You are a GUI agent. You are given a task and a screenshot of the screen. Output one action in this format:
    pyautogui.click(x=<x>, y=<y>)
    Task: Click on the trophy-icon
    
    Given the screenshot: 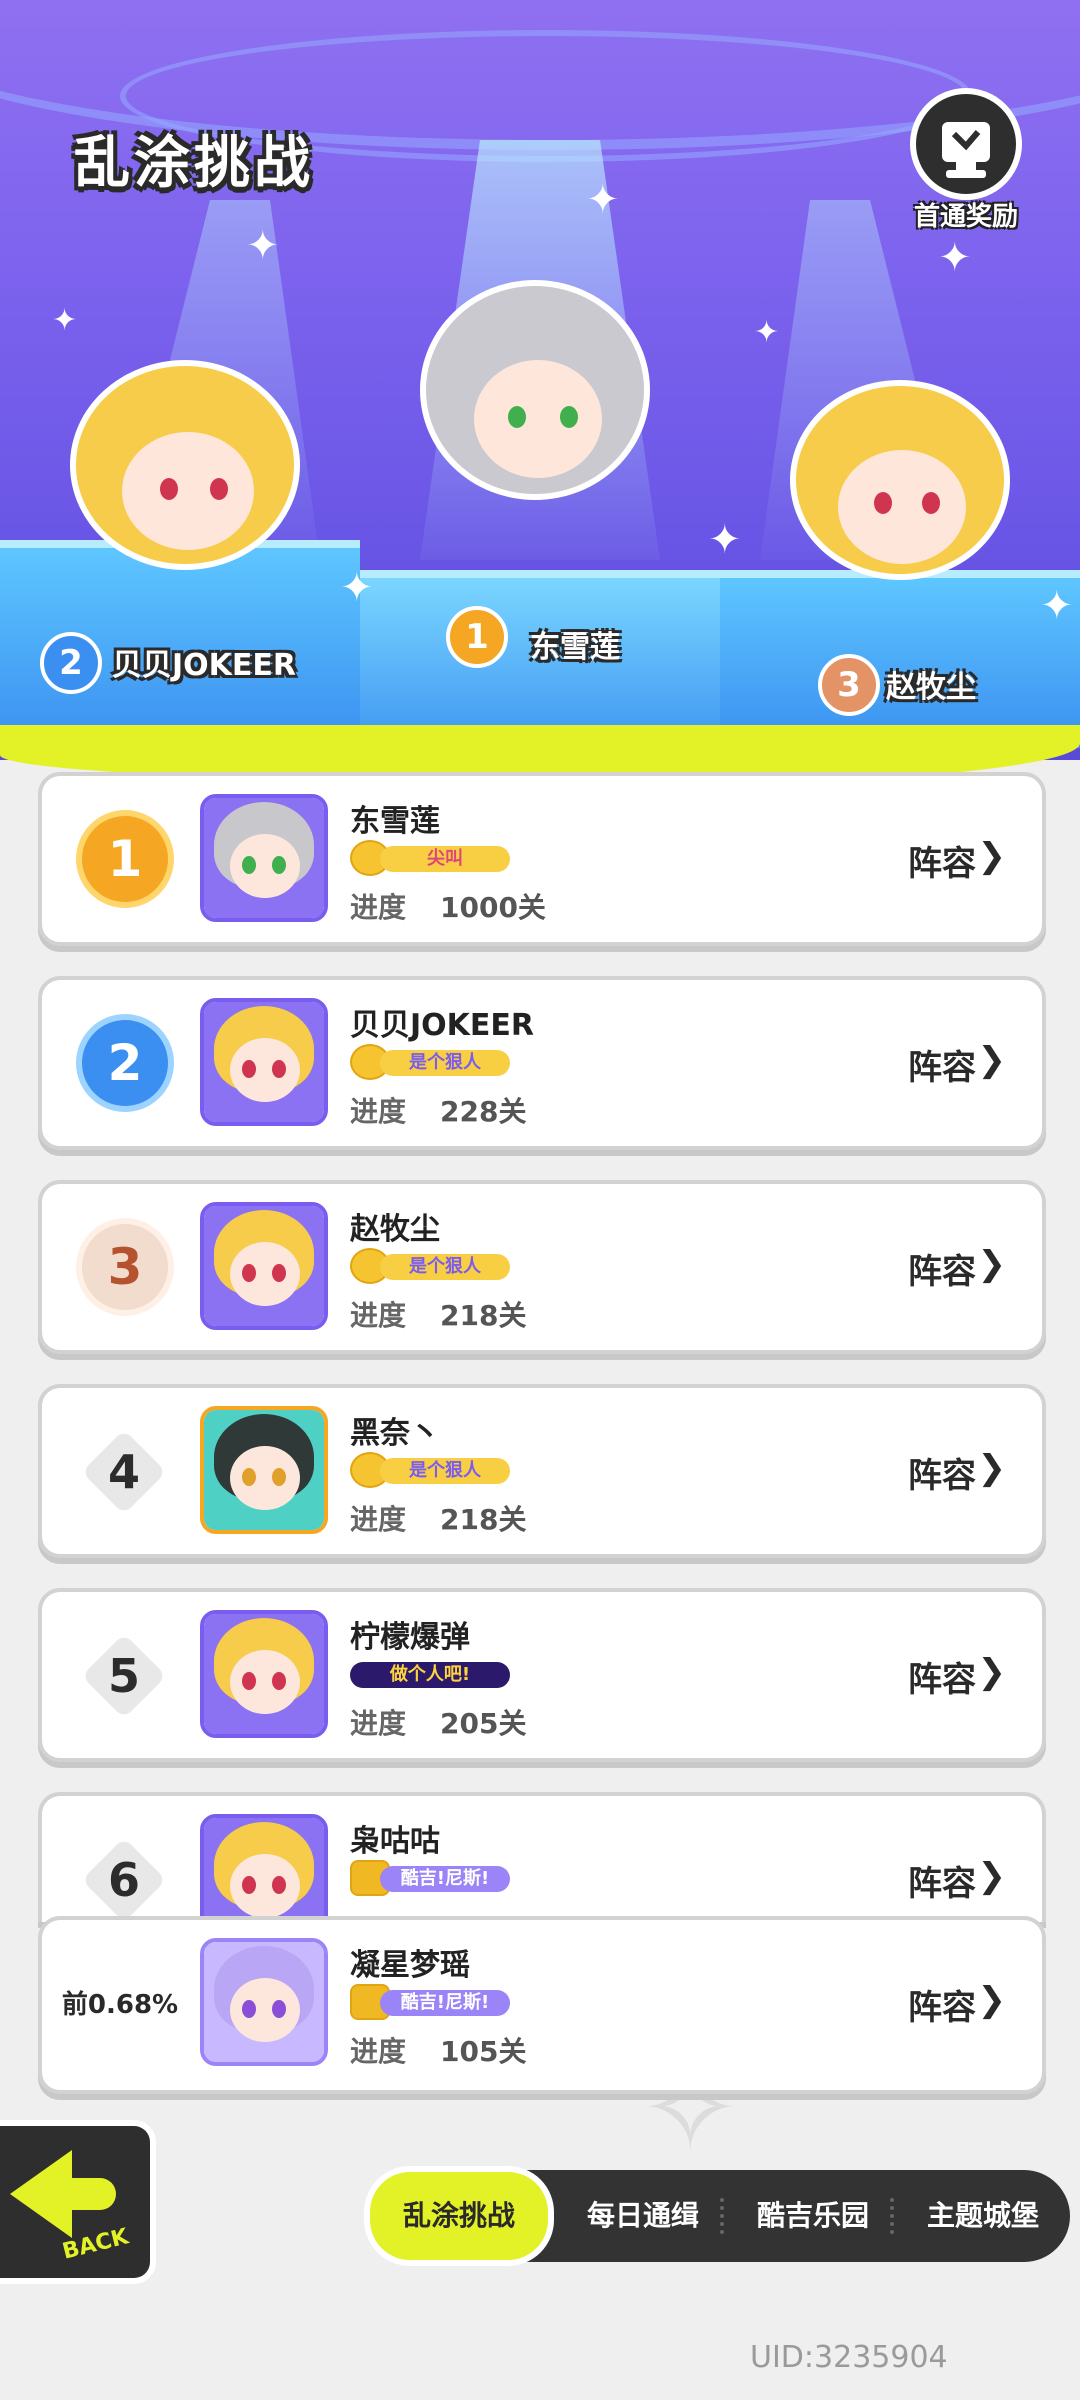 What is the action you would take?
    pyautogui.click(x=966, y=144)
    